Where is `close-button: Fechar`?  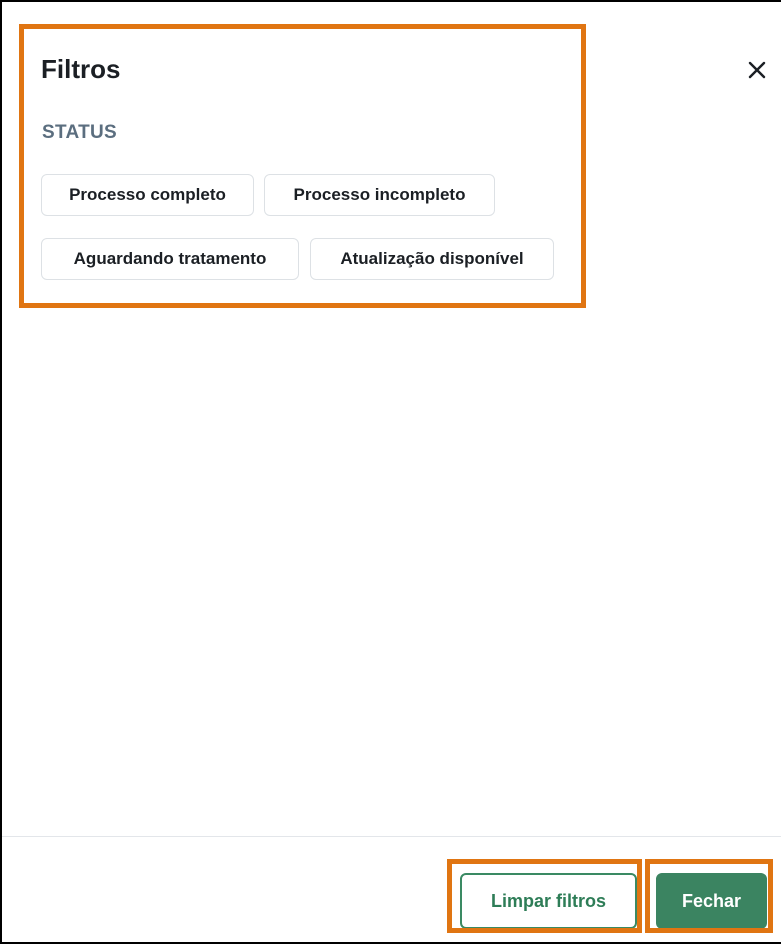 close-button: Fechar is located at coordinates (711, 901).